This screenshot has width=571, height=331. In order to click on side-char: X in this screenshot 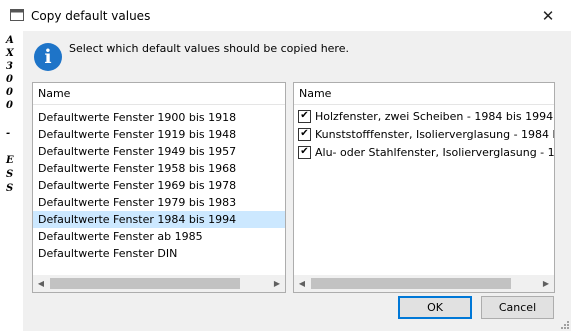, I will do `click(10, 53)`.